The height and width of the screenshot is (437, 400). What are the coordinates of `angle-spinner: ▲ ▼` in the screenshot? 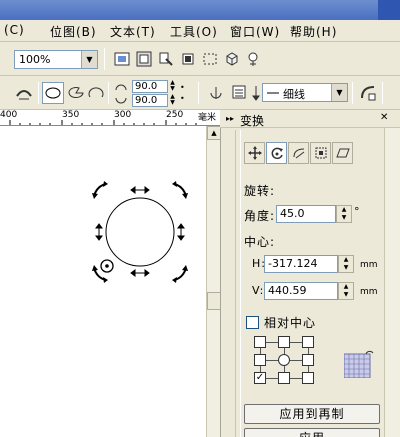 It's located at (344, 214).